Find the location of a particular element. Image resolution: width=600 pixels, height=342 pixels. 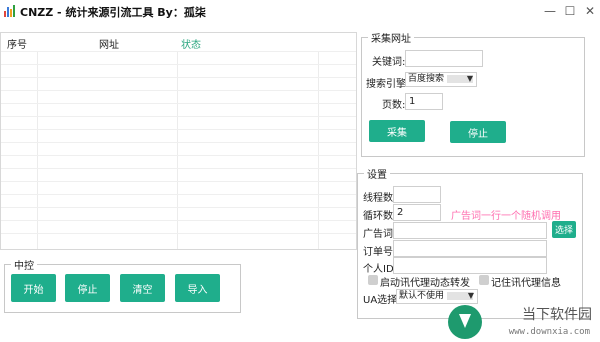

ua-select: 默认不使用 ▼ is located at coordinates (437, 296).